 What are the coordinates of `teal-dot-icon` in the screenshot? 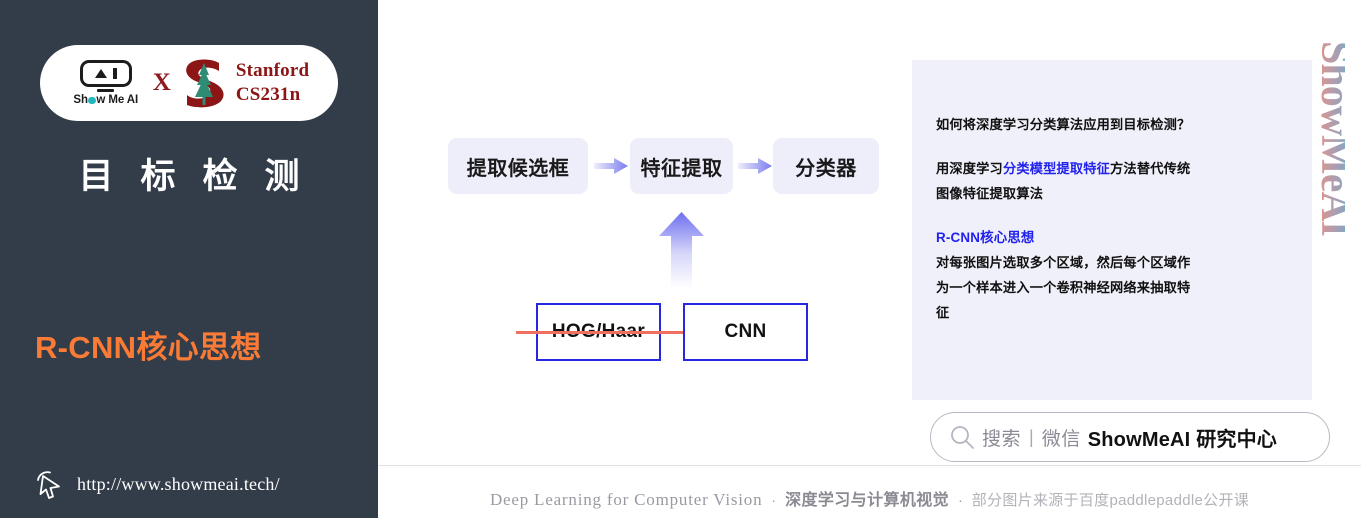 It's located at (92, 100).